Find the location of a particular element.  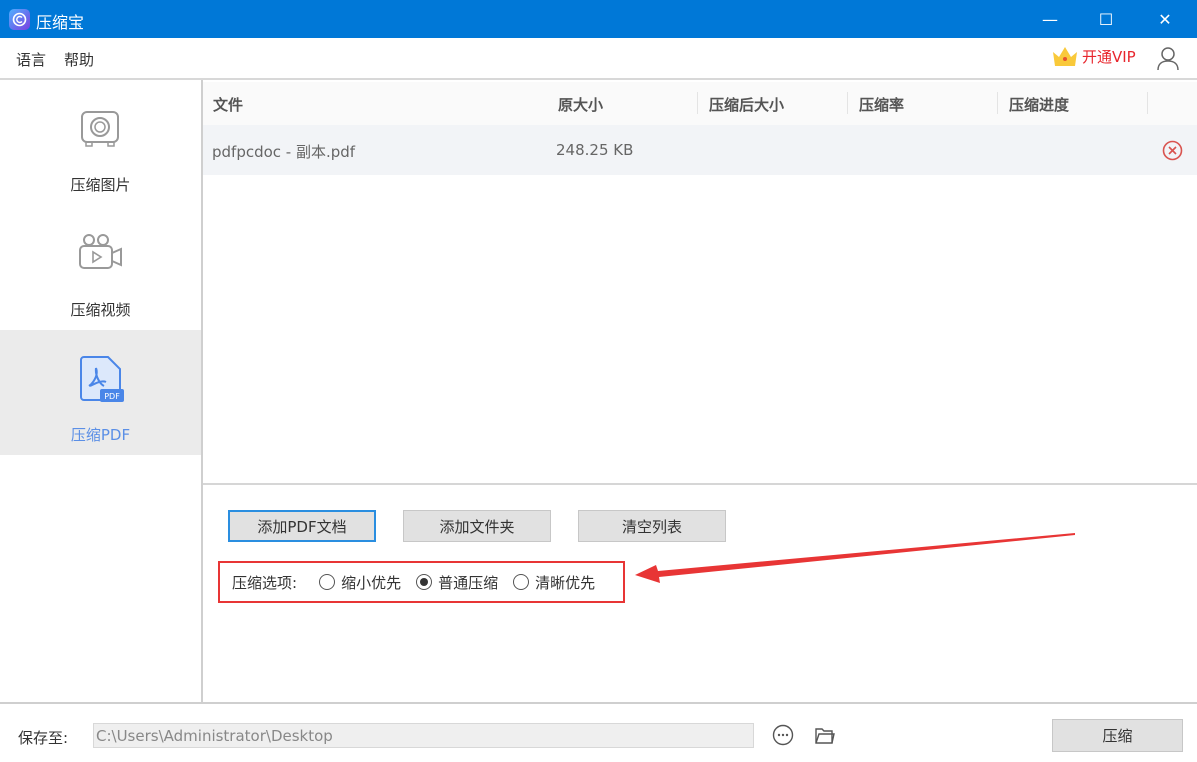

add-pdf-button: 添加PDF文档 is located at coordinates (302, 526).